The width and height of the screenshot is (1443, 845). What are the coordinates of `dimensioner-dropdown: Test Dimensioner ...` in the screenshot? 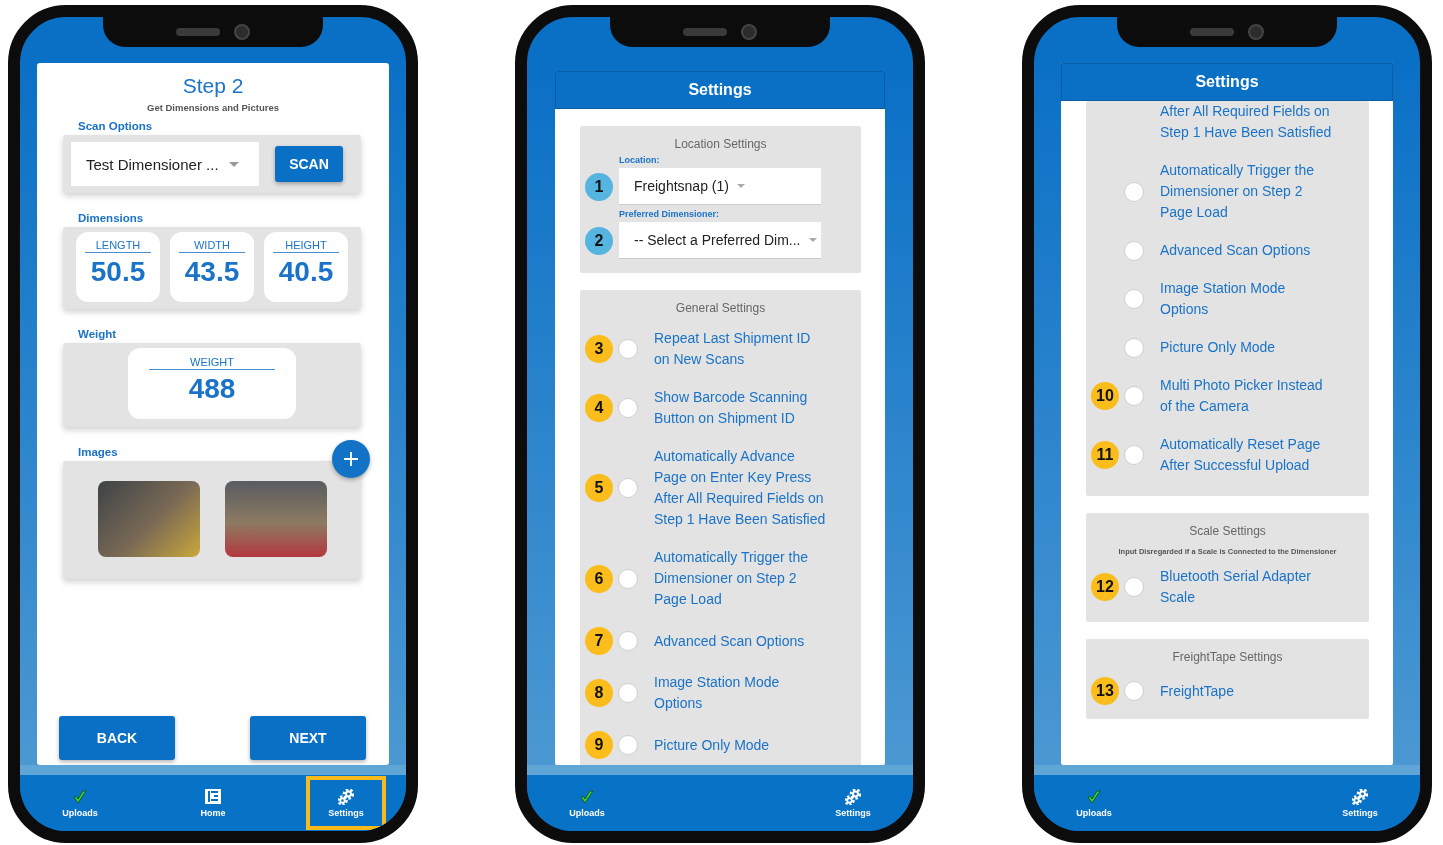 It's located at (165, 164).